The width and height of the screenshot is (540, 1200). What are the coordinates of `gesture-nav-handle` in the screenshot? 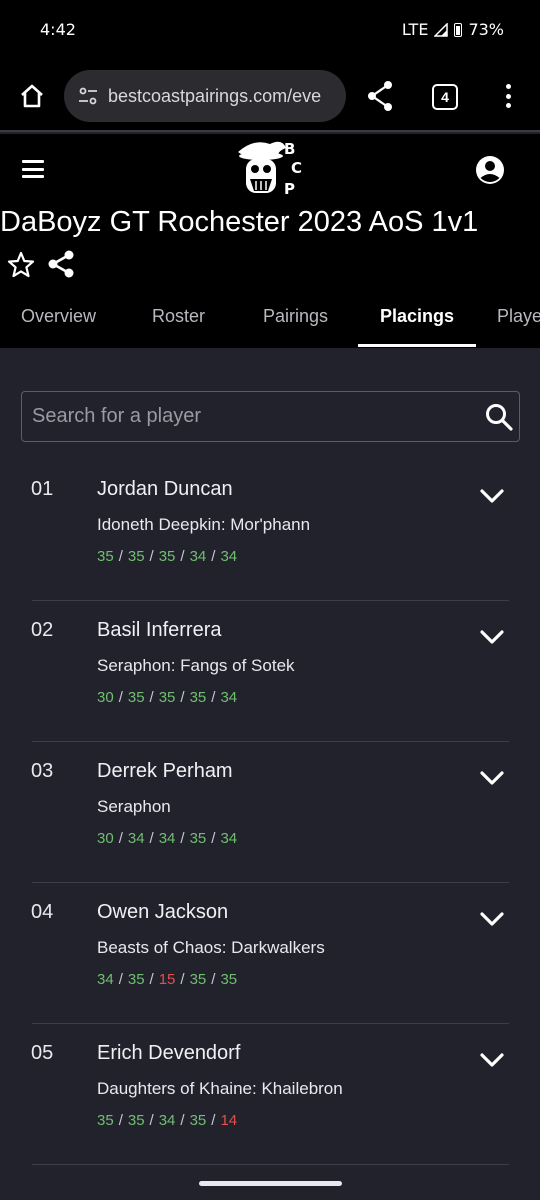 It's located at (270, 1183).